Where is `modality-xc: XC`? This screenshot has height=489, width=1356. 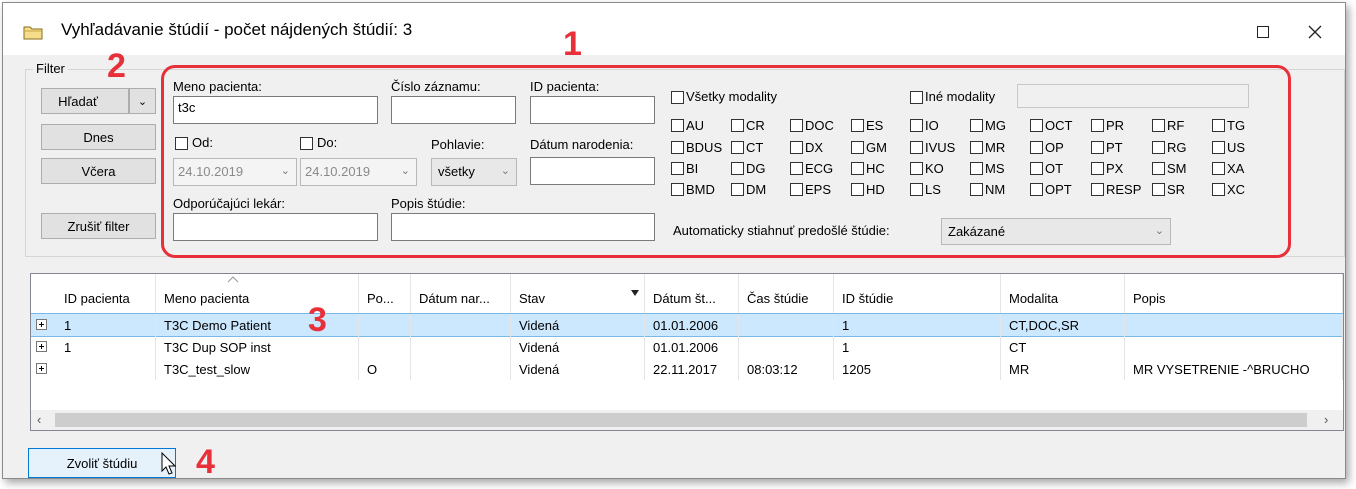
modality-xc: XC is located at coordinates (1228, 190).